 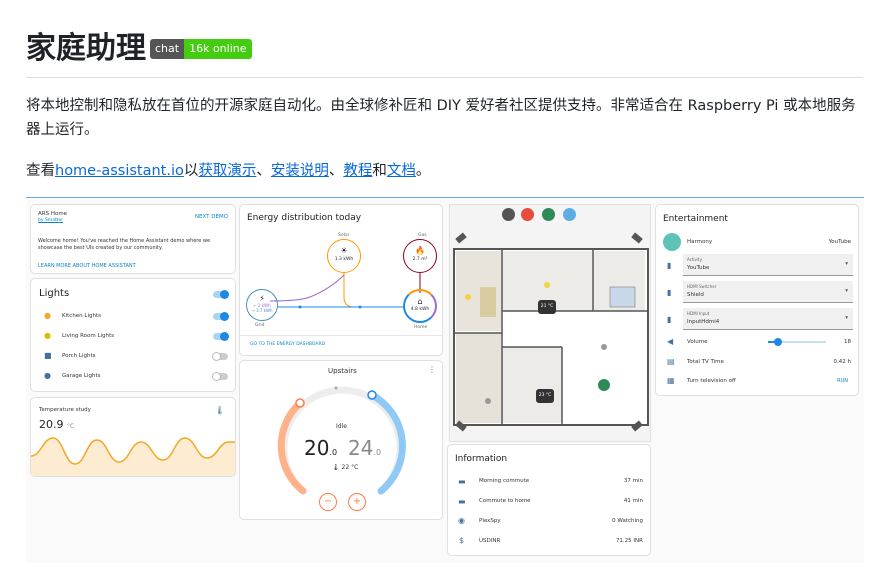 What do you see at coordinates (221, 336) in the screenshot?
I see `living-room-lights-toggle` at bounding box center [221, 336].